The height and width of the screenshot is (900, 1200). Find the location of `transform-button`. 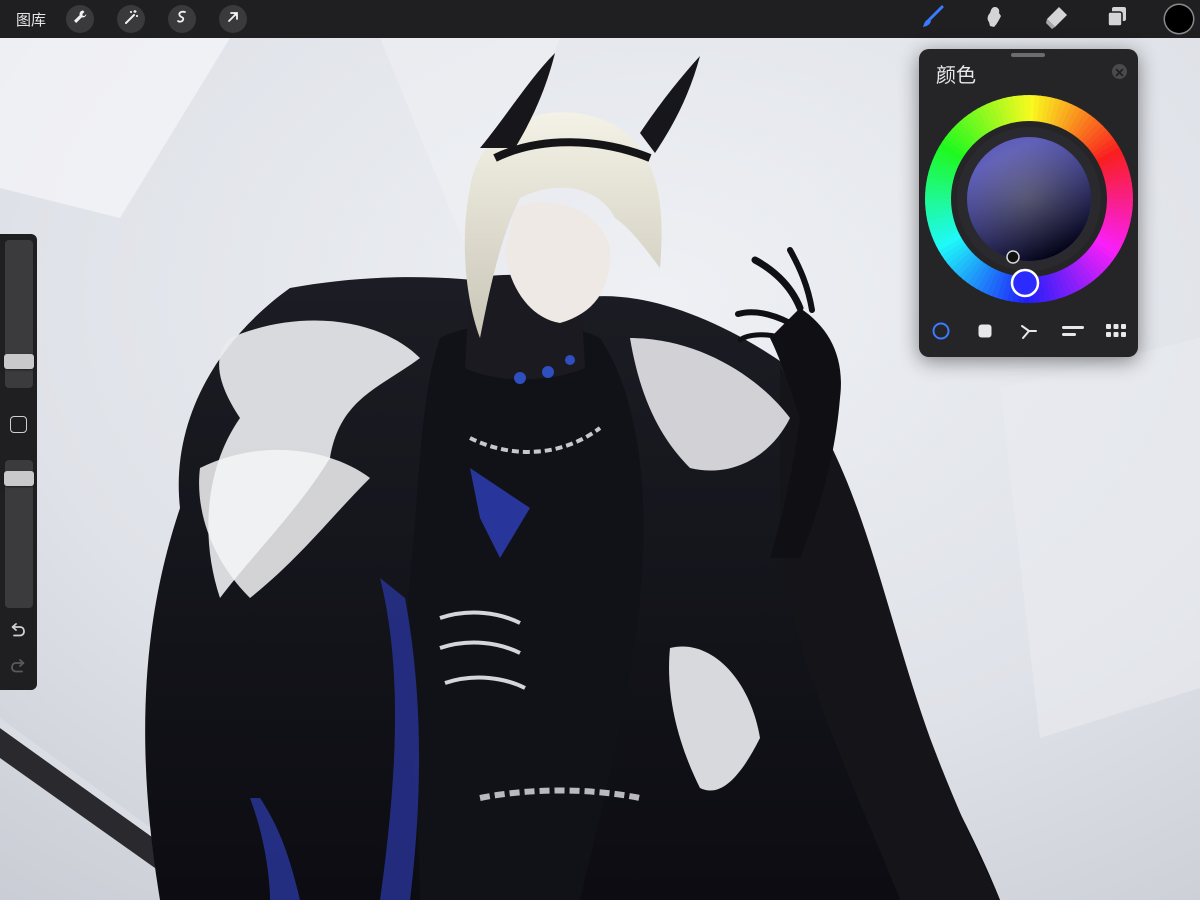

transform-button is located at coordinates (233, 19).